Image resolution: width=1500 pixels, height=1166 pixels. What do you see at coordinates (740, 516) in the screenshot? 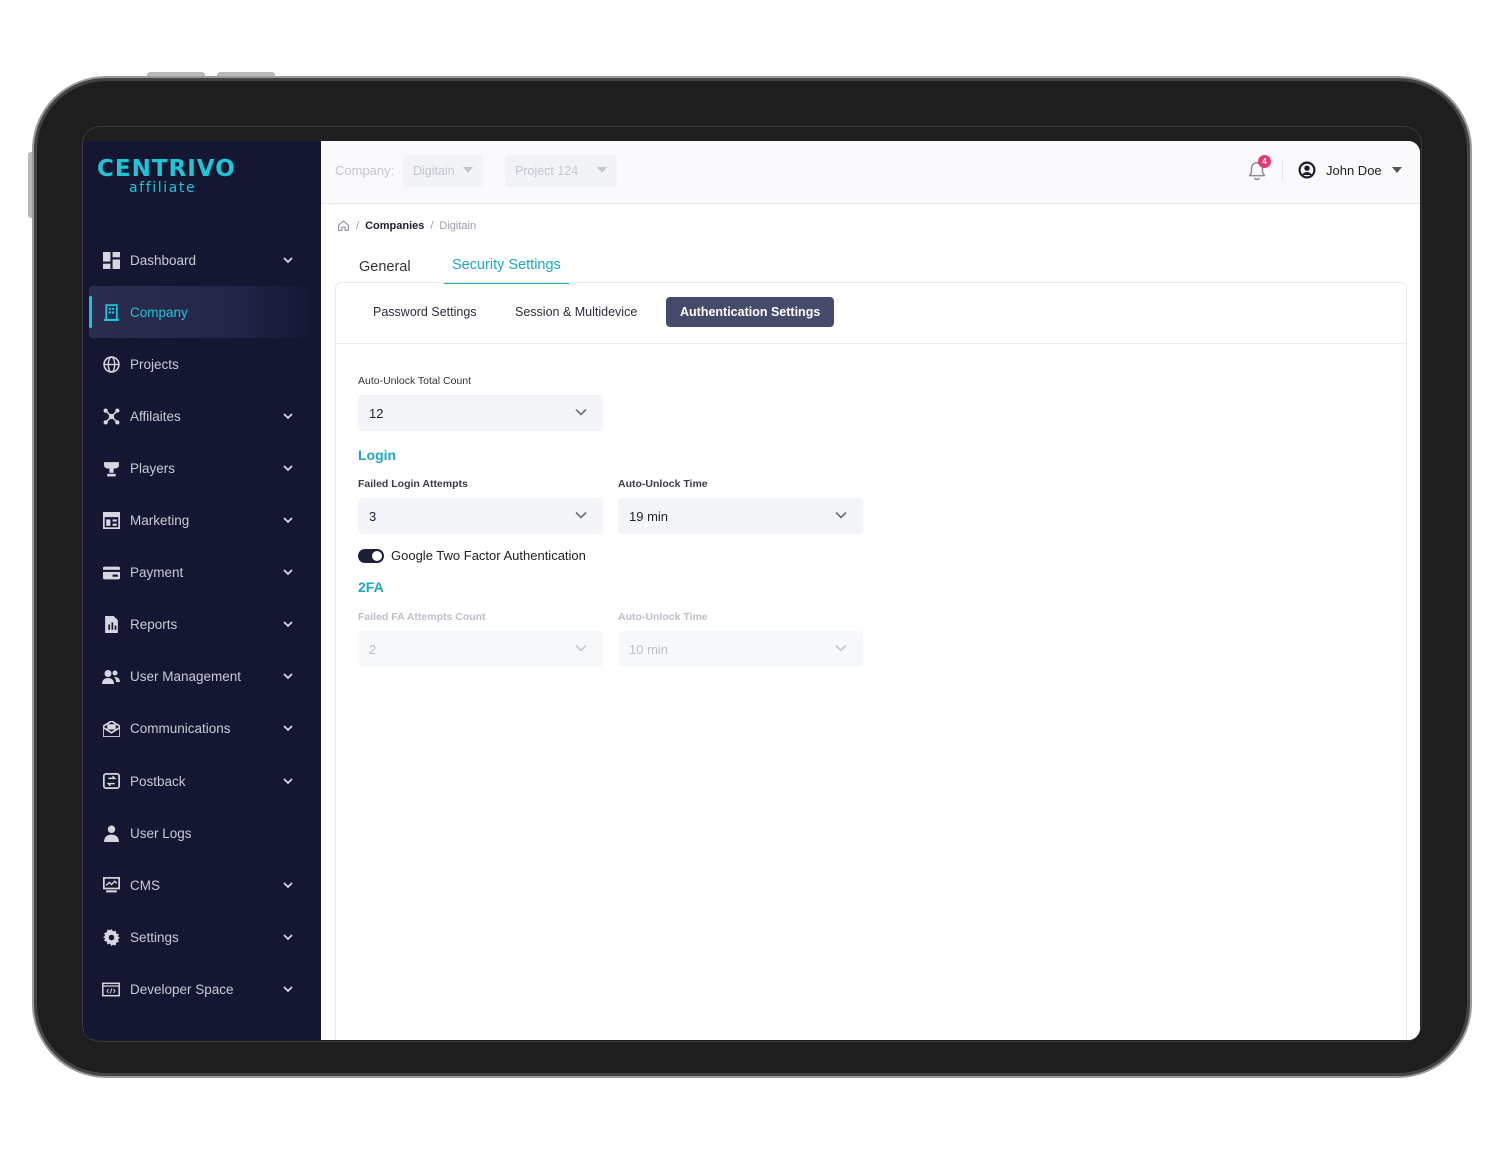
I see `auto-unlock-select: 19 min` at bounding box center [740, 516].